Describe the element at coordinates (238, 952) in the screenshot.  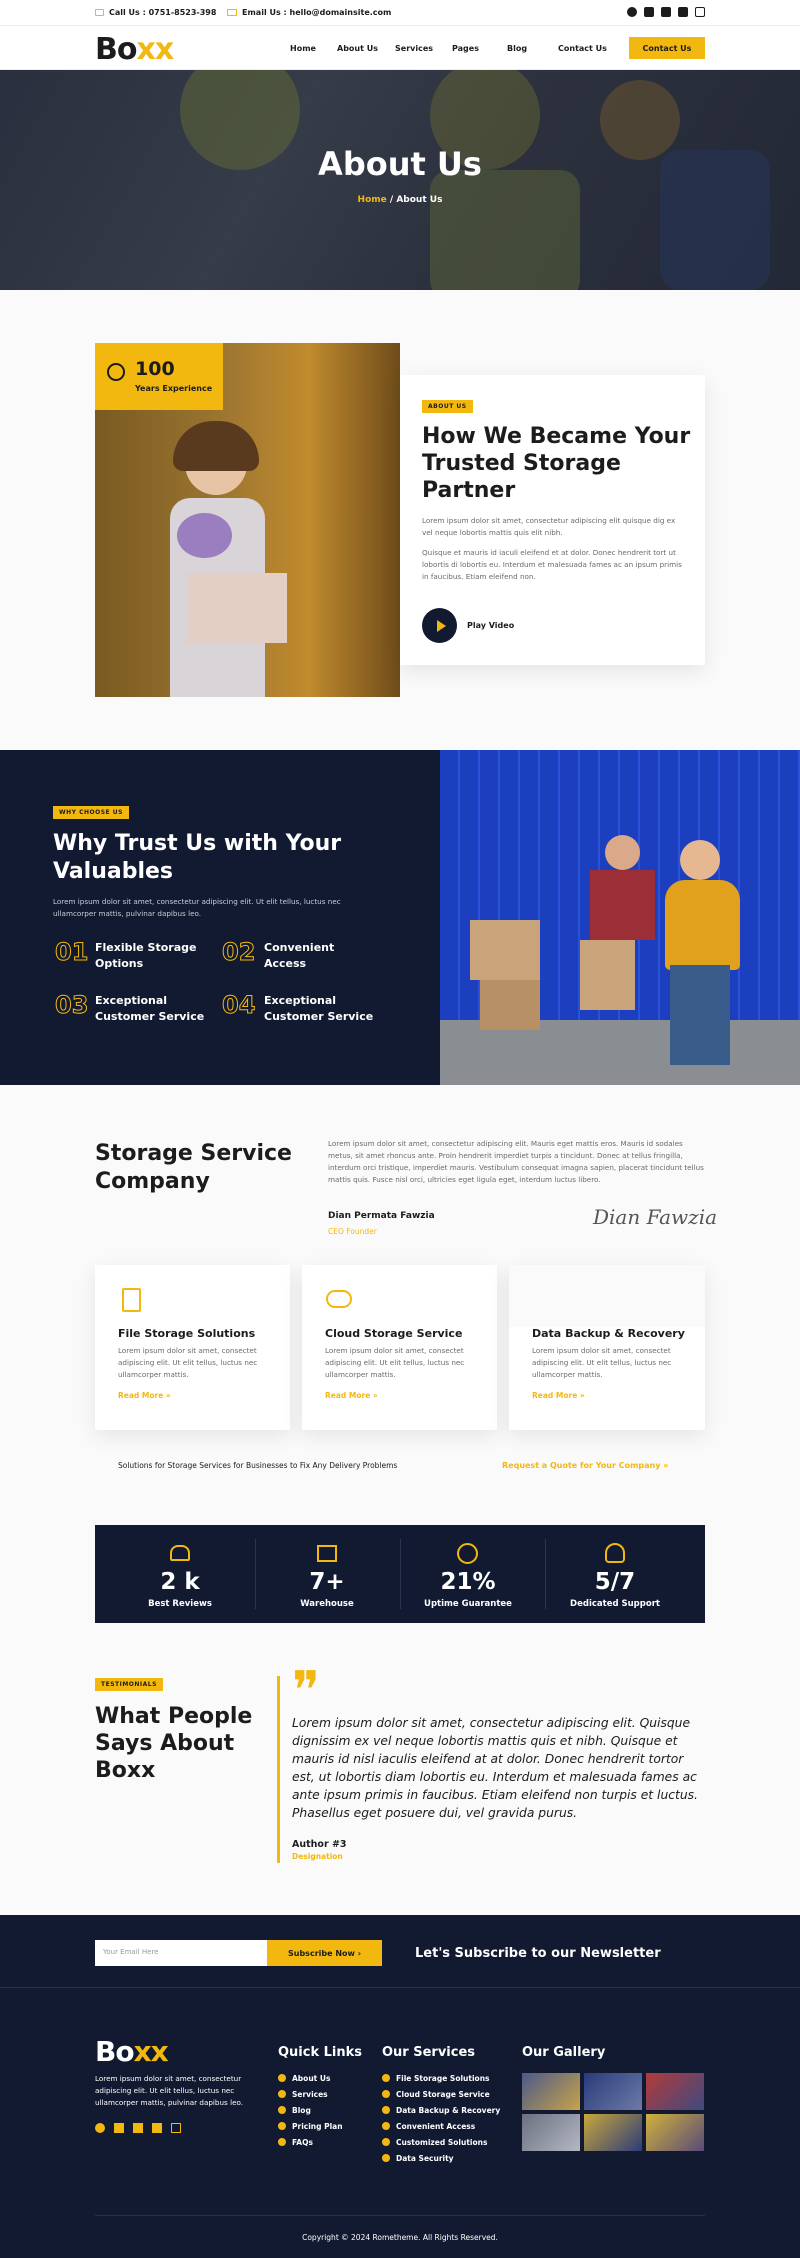
I see `feature-number: 02` at that location.